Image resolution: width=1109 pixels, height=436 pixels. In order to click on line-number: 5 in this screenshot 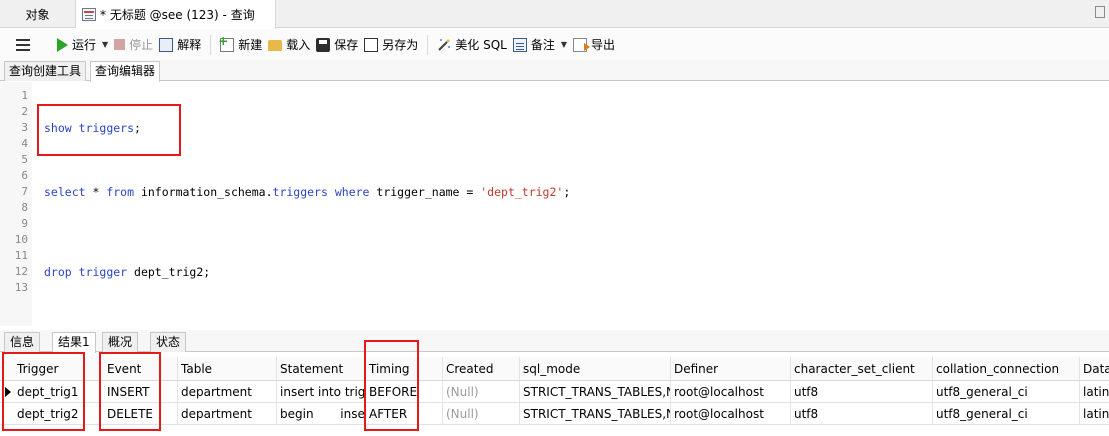, I will do `click(24, 159)`.